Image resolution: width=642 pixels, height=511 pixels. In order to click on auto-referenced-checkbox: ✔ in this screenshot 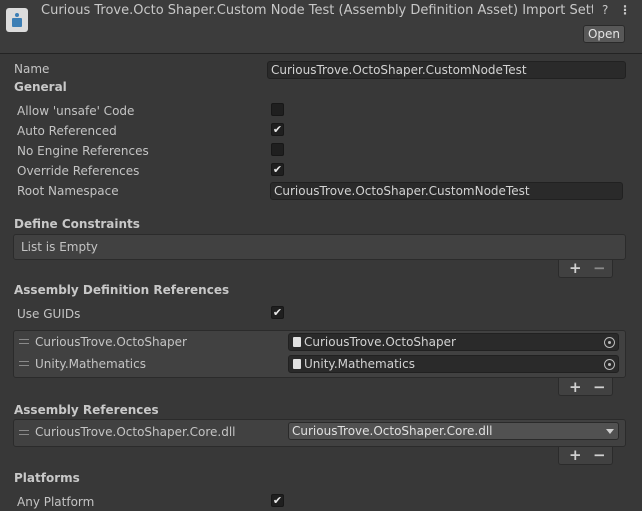, I will do `click(277, 129)`.